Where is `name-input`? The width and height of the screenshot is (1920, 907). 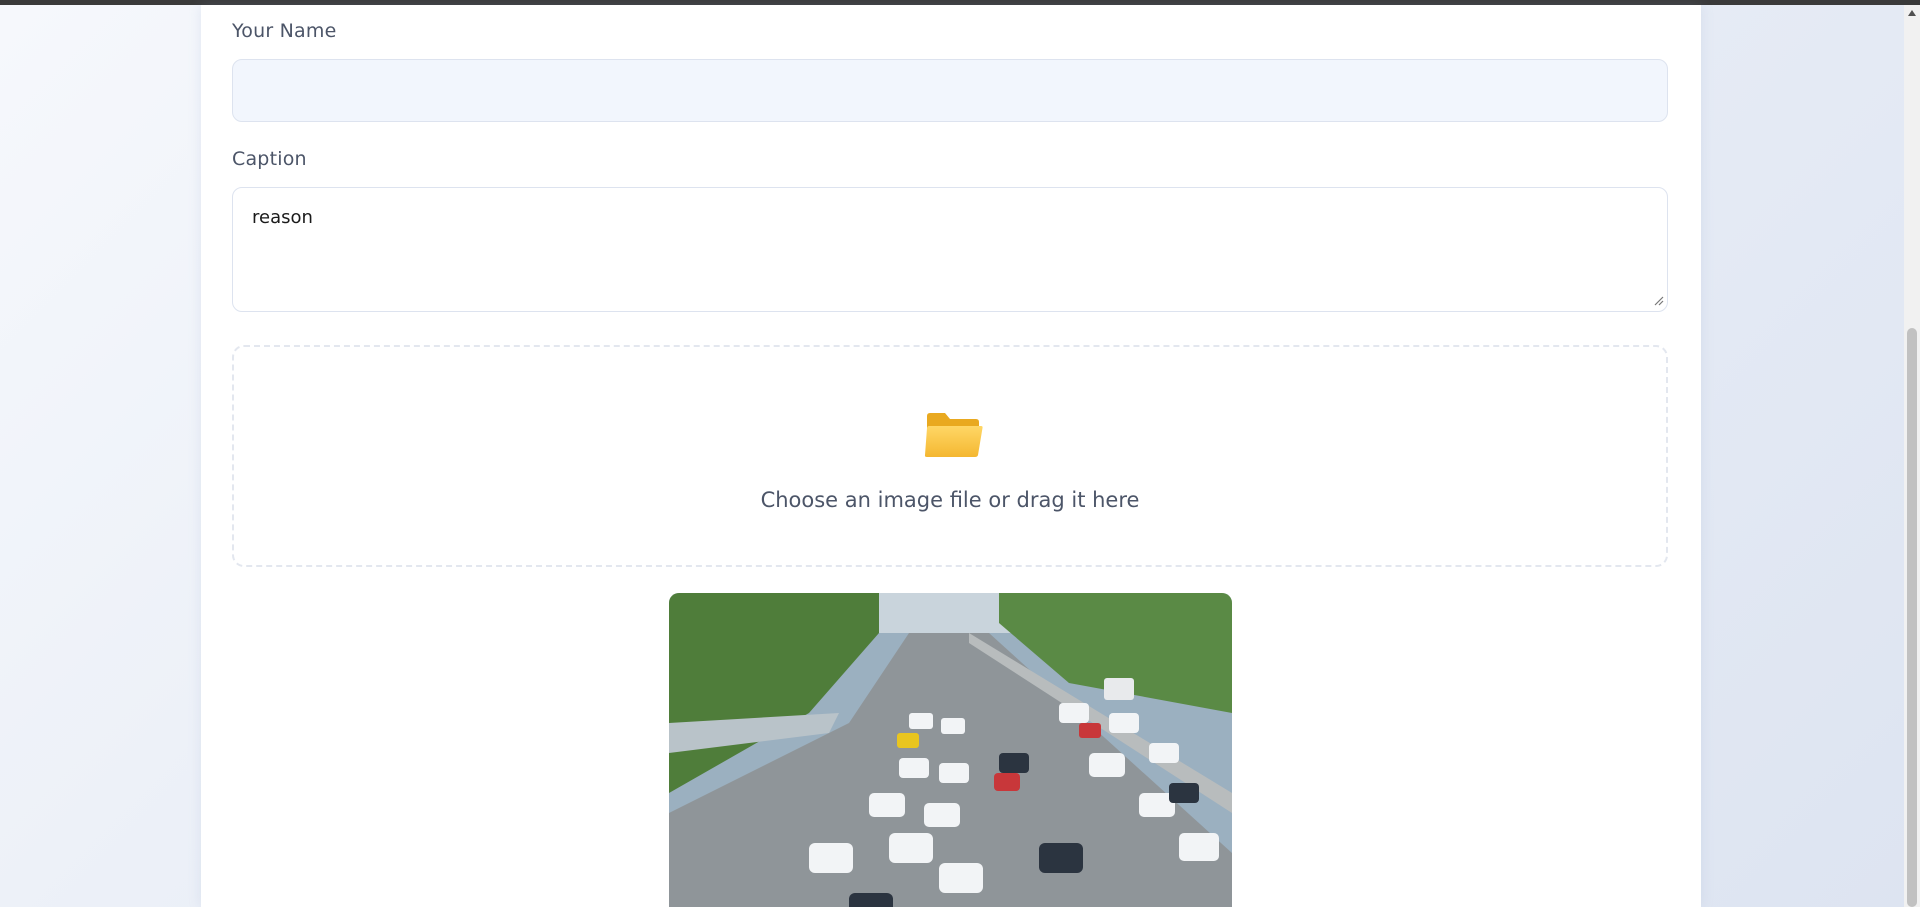 name-input is located at coordinates (950, 90).